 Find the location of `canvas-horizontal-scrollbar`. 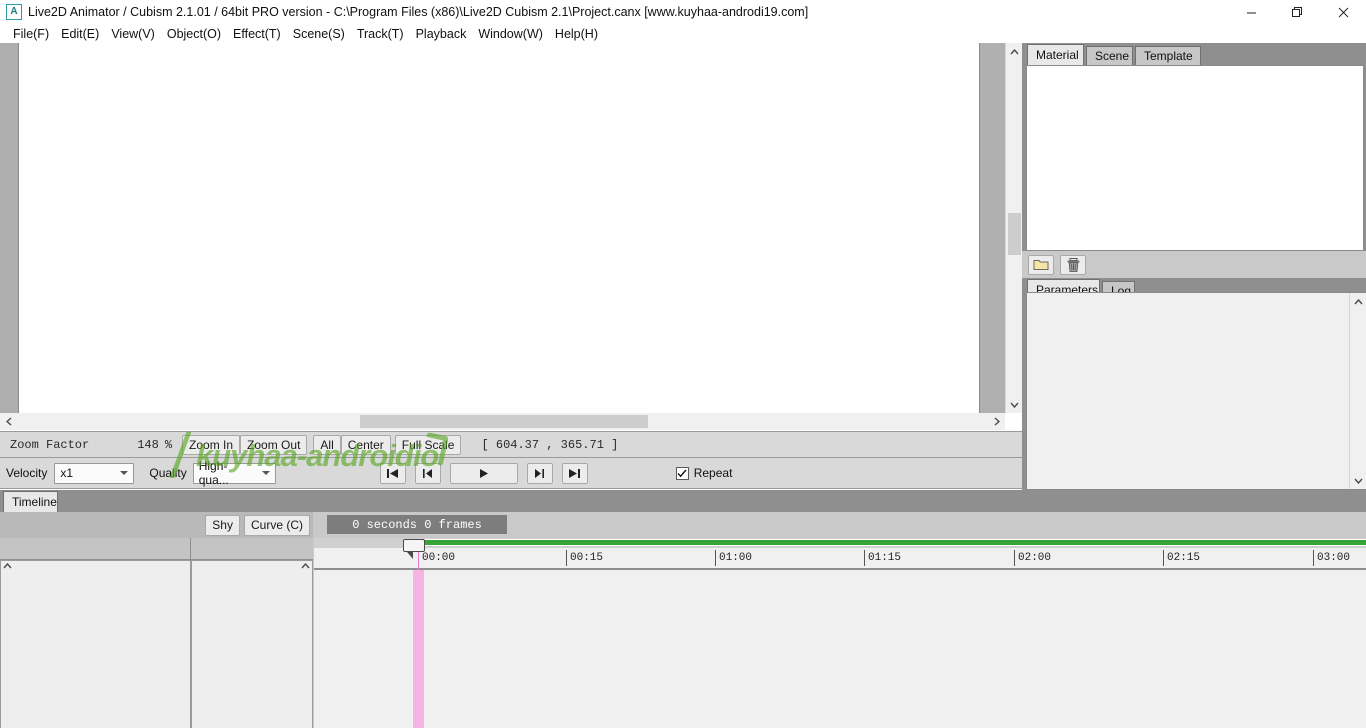

canvas-horizontal-scrollbar is located at coordinates (502, 421).